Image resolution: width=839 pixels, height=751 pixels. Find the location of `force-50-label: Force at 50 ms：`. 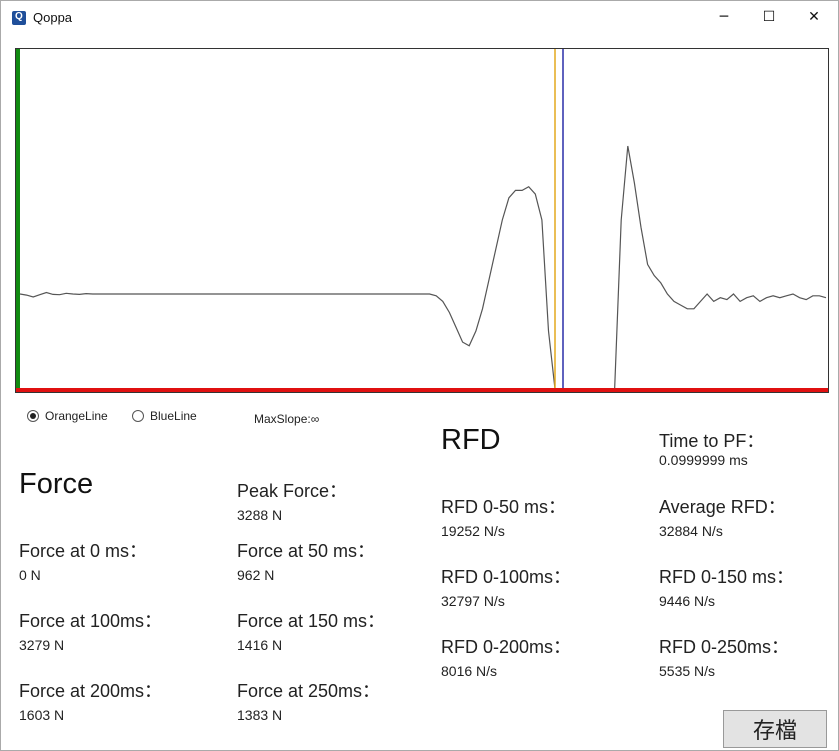

force-50-label: Force at 50 ms： is located at coordinates (306, 551).